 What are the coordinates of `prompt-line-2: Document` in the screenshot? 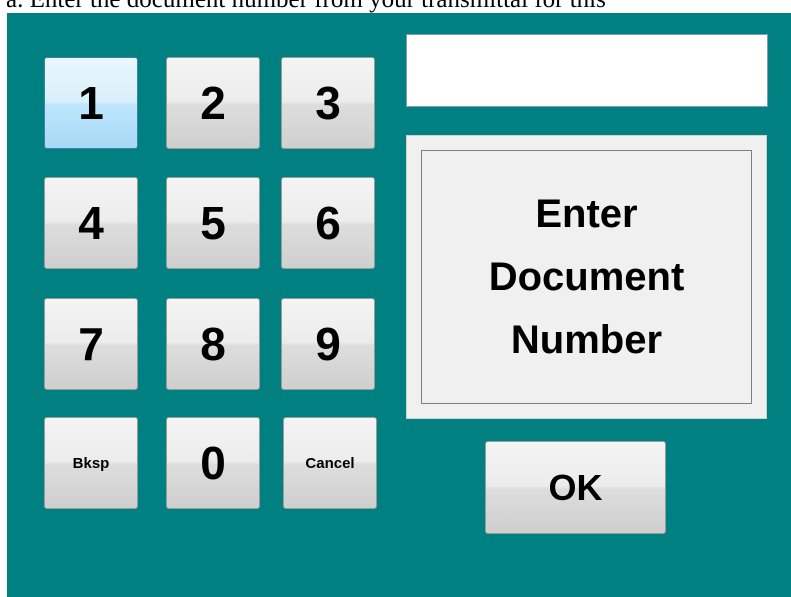 It's located at (586, 276).